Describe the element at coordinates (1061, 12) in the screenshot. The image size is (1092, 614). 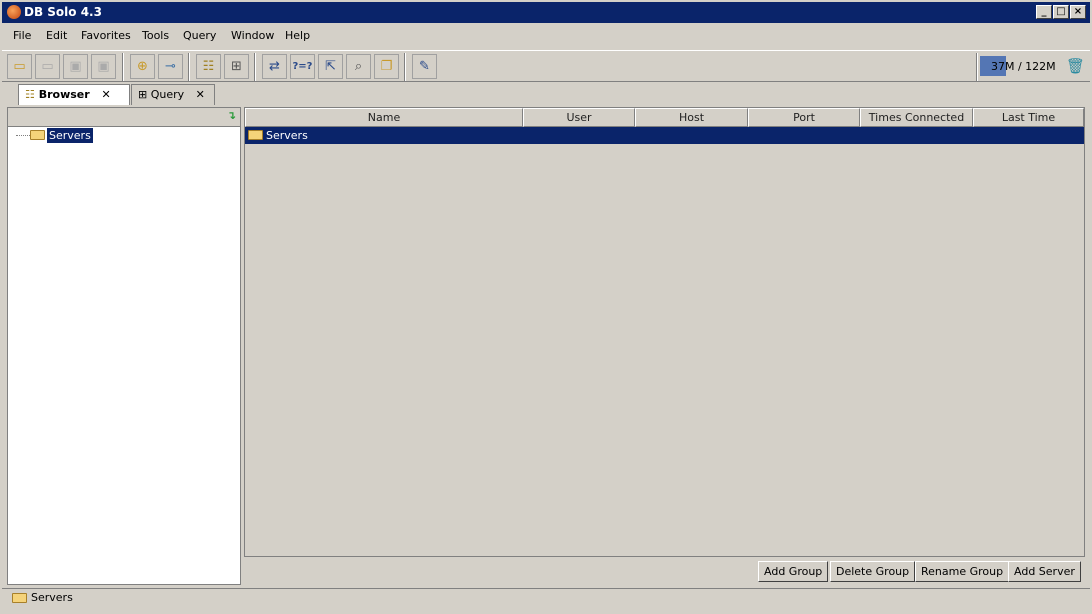
I see `maximize-button: □` at that location.